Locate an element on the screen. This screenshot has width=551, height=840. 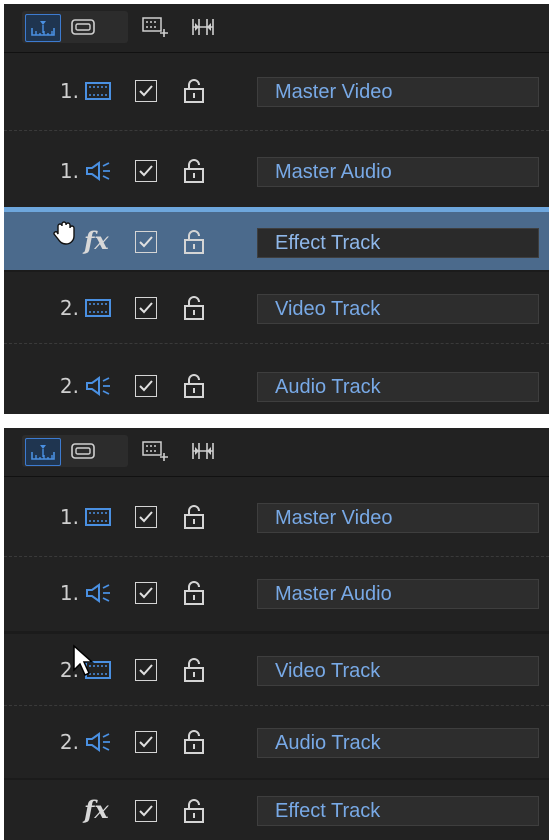
mouse-pointer-icon is located at coordinates (84, 663).